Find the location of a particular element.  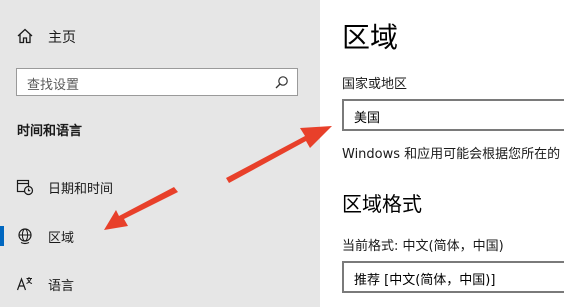

format-dropdown: 推荐 [中文(简体，中国)] is located at coordinates (453, 277).